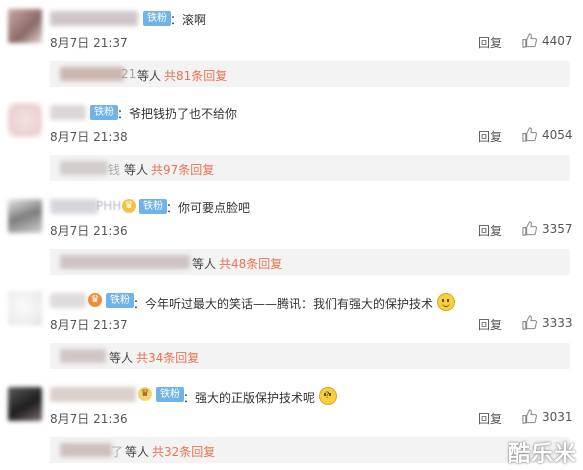 This screenshot has height=470, width=583. Describe the element at coordinates (557, 323) in the screenshot. I see `like-count: 3333` at that location.